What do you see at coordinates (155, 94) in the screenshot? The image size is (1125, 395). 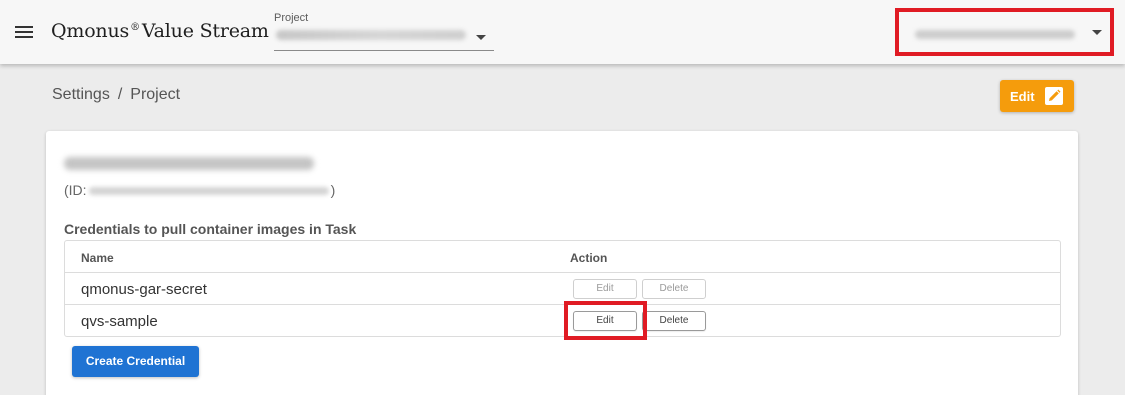 I see `breadcrumb-item-project: Project` at bounding box center [155, 94].